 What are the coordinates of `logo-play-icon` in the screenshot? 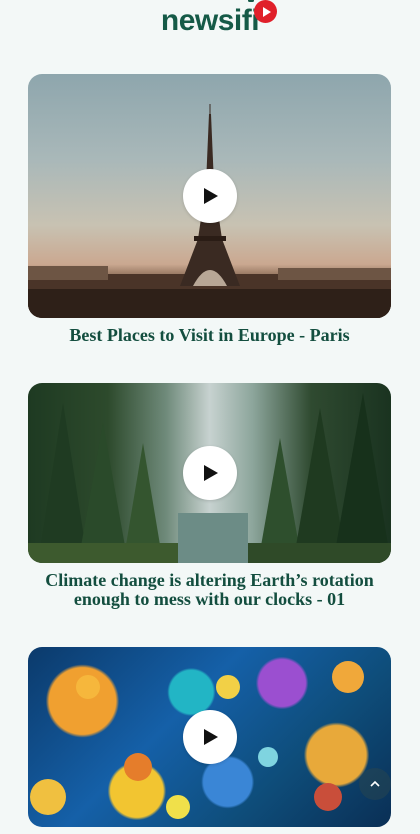 It's located at (265, 11).